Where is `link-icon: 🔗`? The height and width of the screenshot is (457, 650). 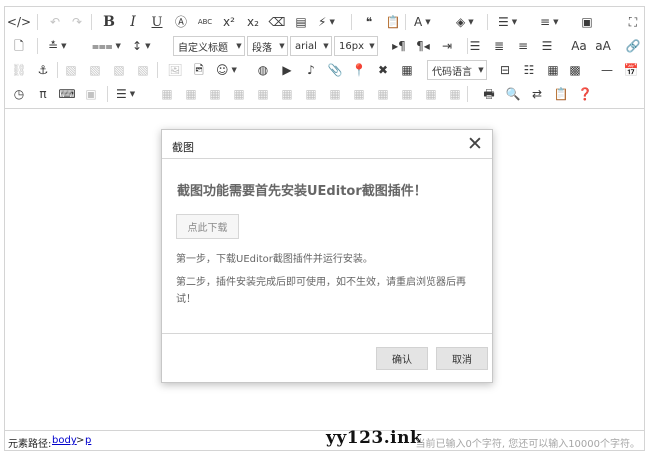 link-icon: 🔗 is located at coordinates (633, 46).